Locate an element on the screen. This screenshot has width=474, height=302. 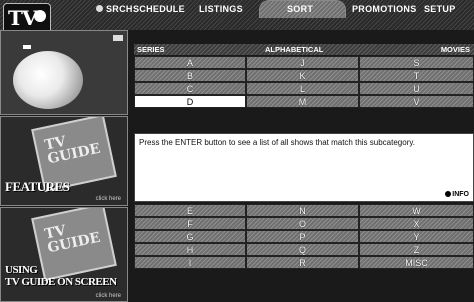
preview-marker is located at coordinates (27, 47).